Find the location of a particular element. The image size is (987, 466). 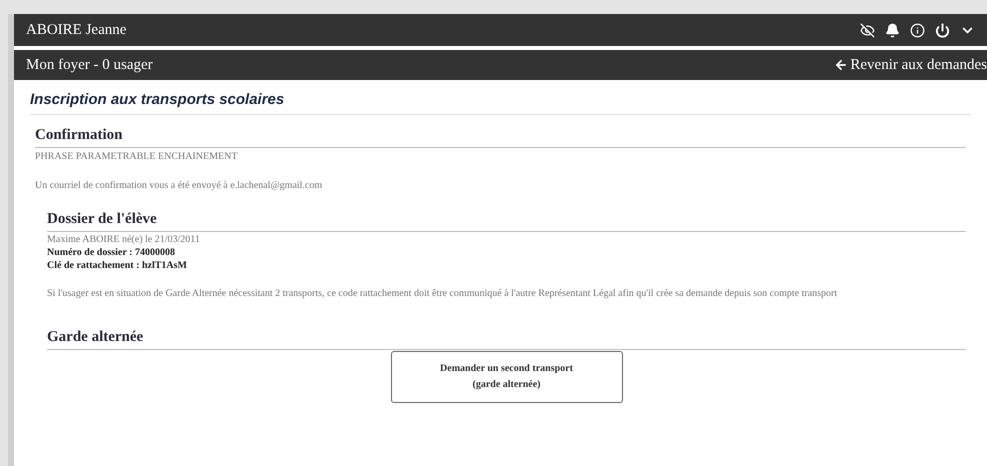

power-icon is located at coordinates (942, 30).